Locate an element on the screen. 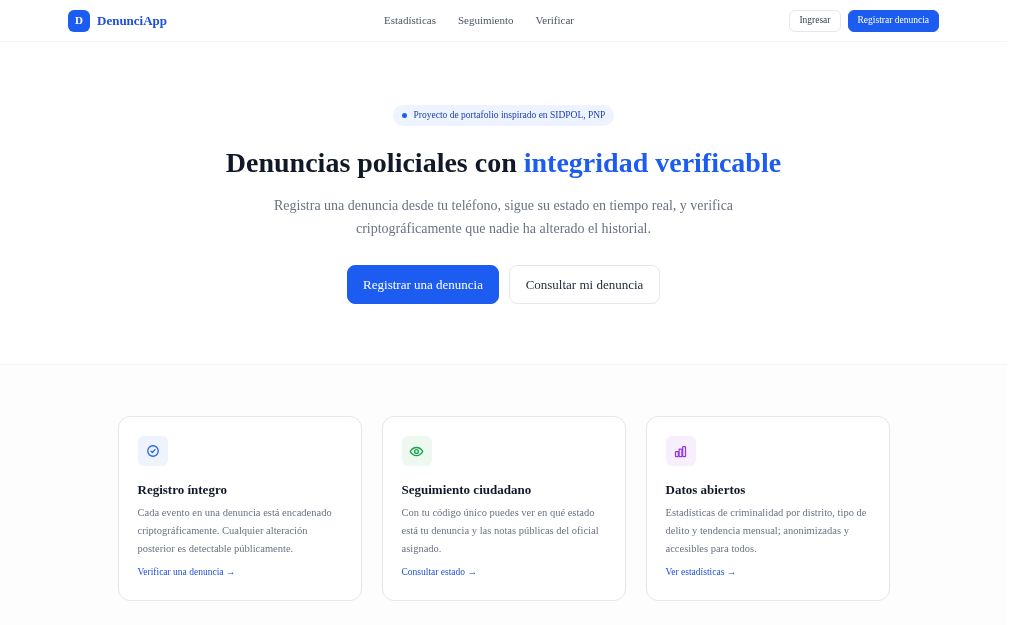 This screenshot has width=1031, height=625. hero-title: Denuncias policiales con integridad verificable is located at coordinates (503, 163).